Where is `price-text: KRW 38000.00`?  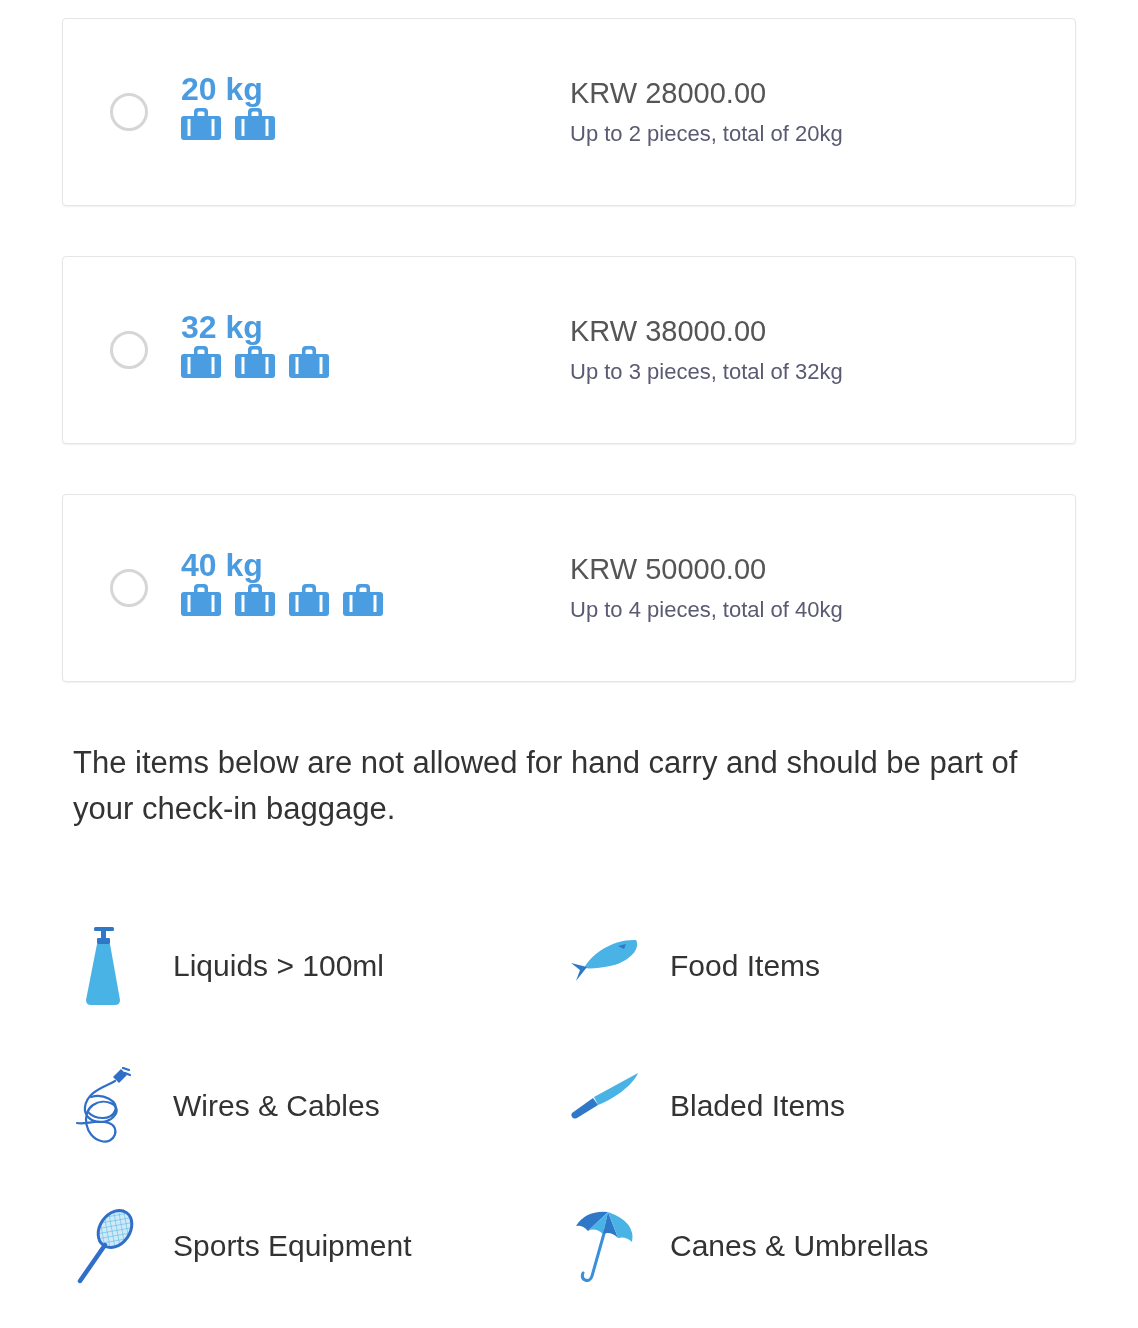 price-text: KRW 38000.00 is located at coordinates (668, 331).